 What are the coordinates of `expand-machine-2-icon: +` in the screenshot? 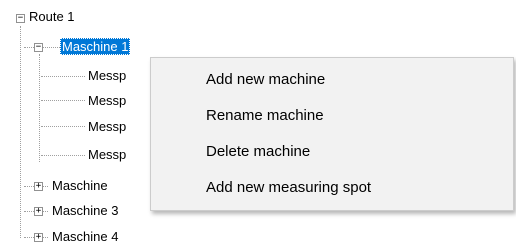 It's located at (38, 186).